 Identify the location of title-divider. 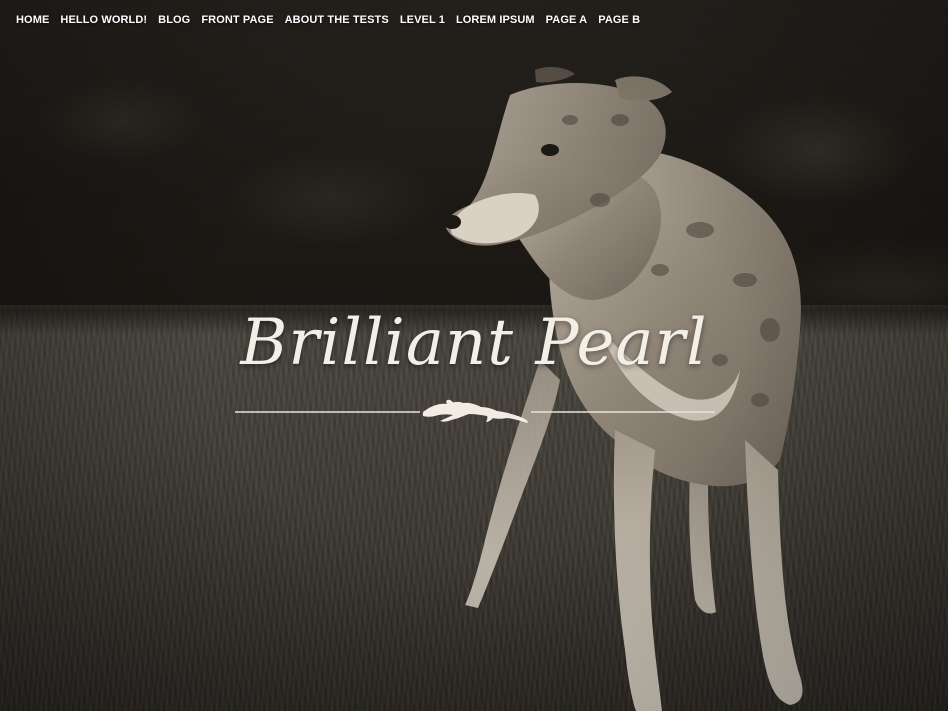
(475, 411).